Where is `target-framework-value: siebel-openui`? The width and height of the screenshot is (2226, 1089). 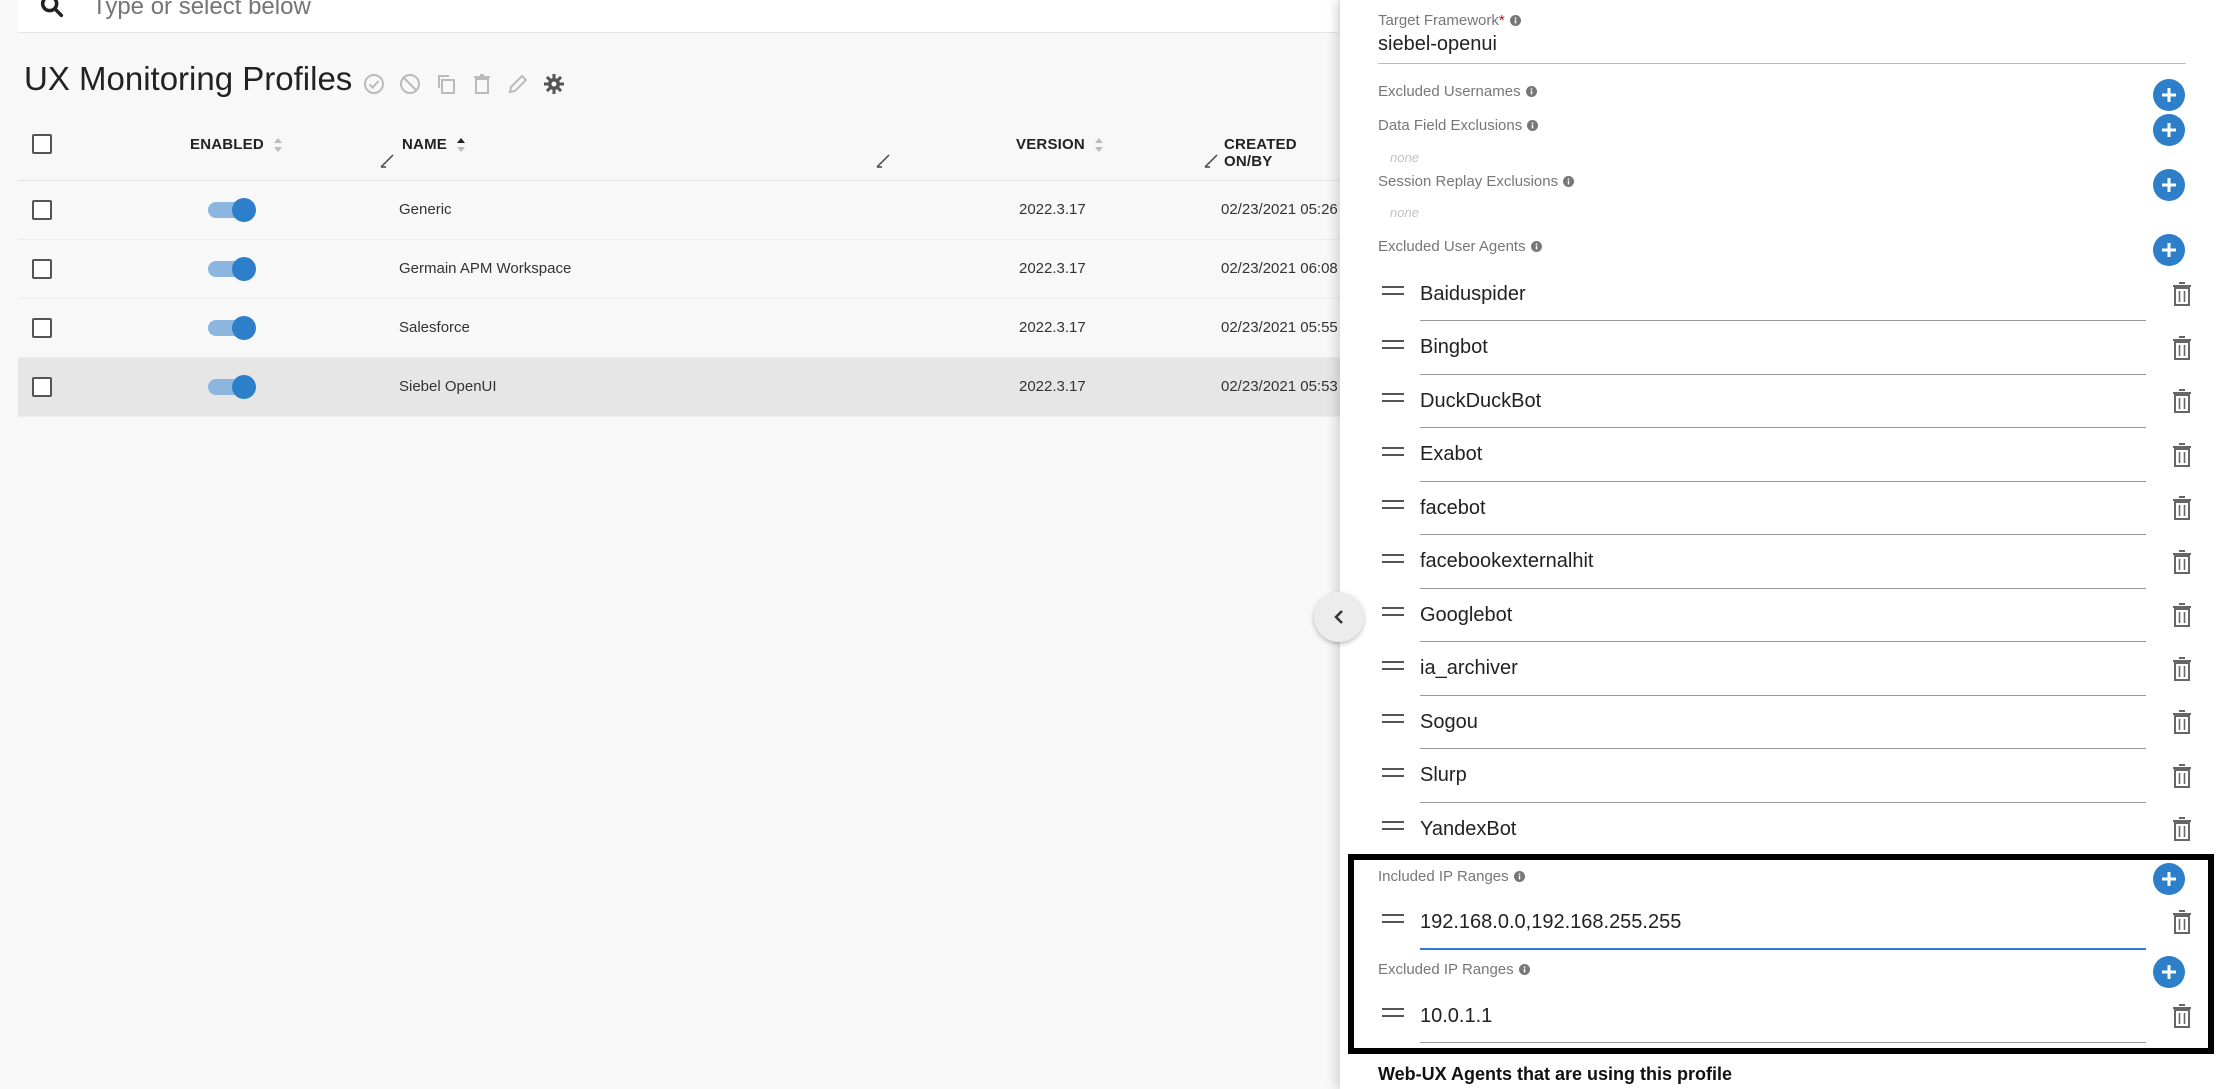
target-framework-value: siebel-openui is located at coordinates (1437, 44).